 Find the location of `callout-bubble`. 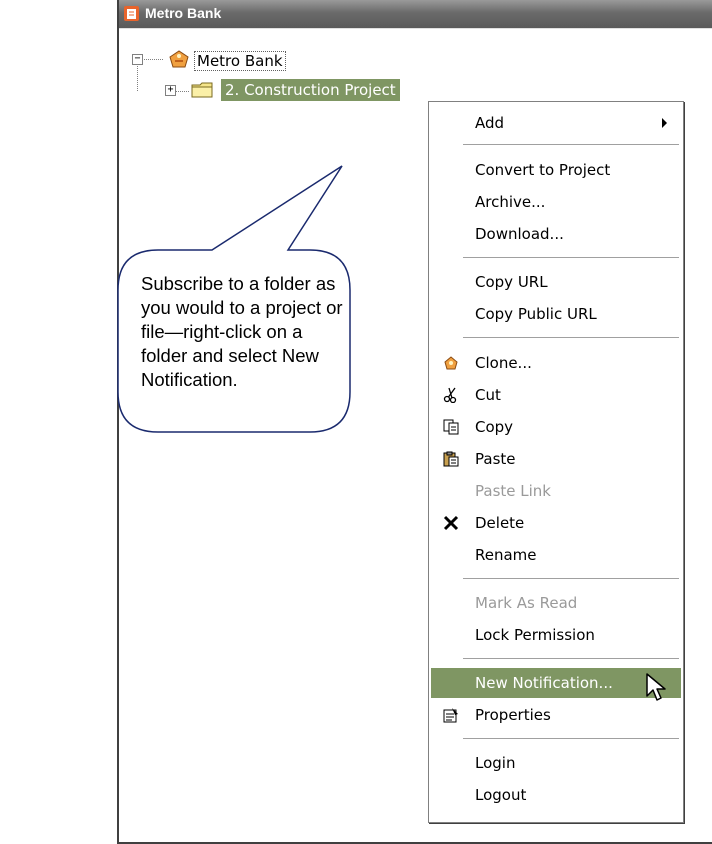

callout-bubble is located at coordinates (234, 299).